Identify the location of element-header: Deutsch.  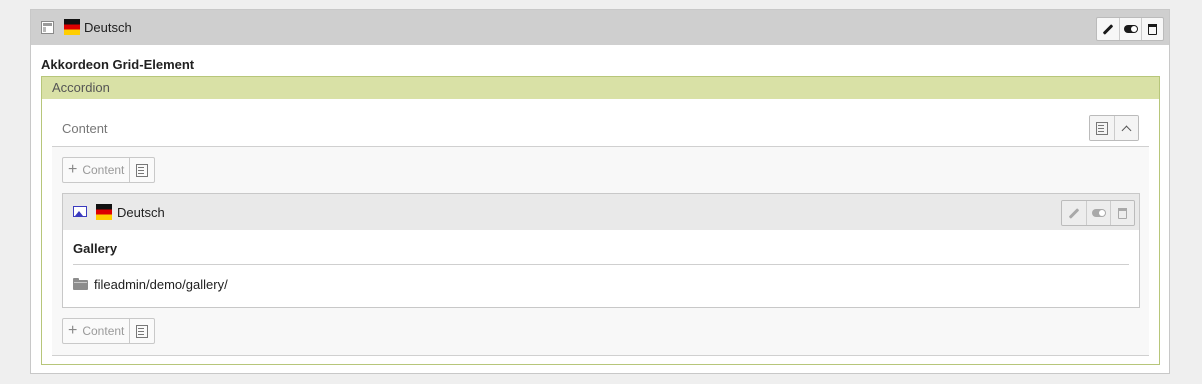
(600, 27).